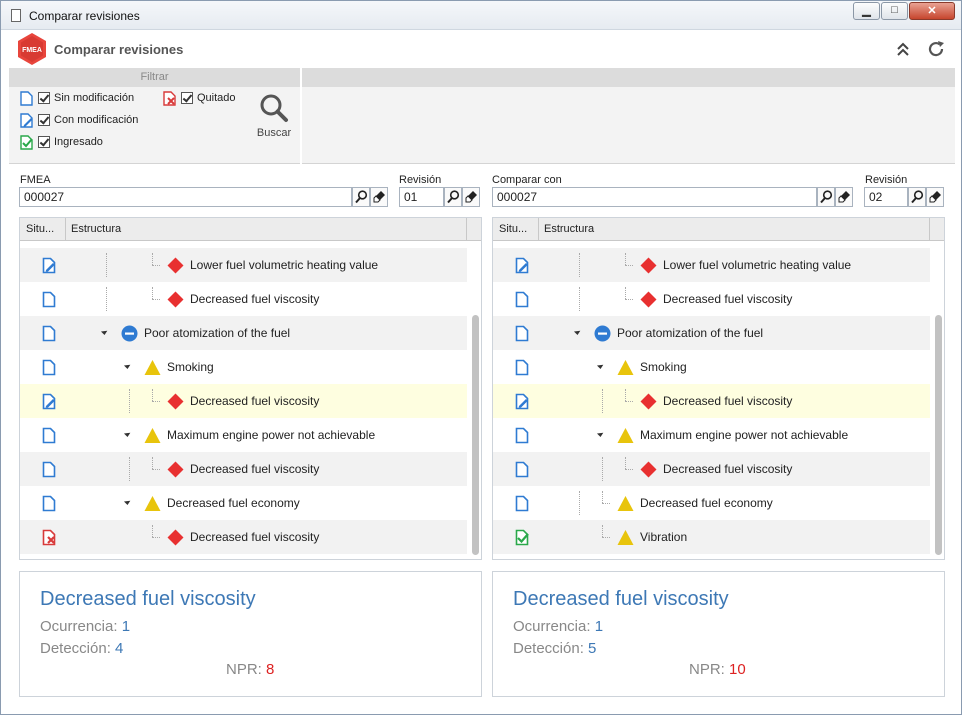 The height and width of the screenshot is (715, 962). I want to click on left-scrollbar, so click(475, 435).